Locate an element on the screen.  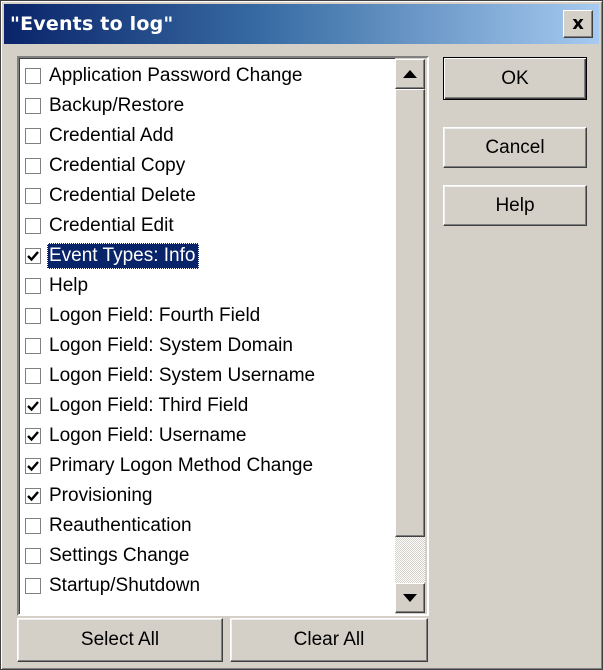
event-label: Application Password Change is located at coordinates (176, 75).